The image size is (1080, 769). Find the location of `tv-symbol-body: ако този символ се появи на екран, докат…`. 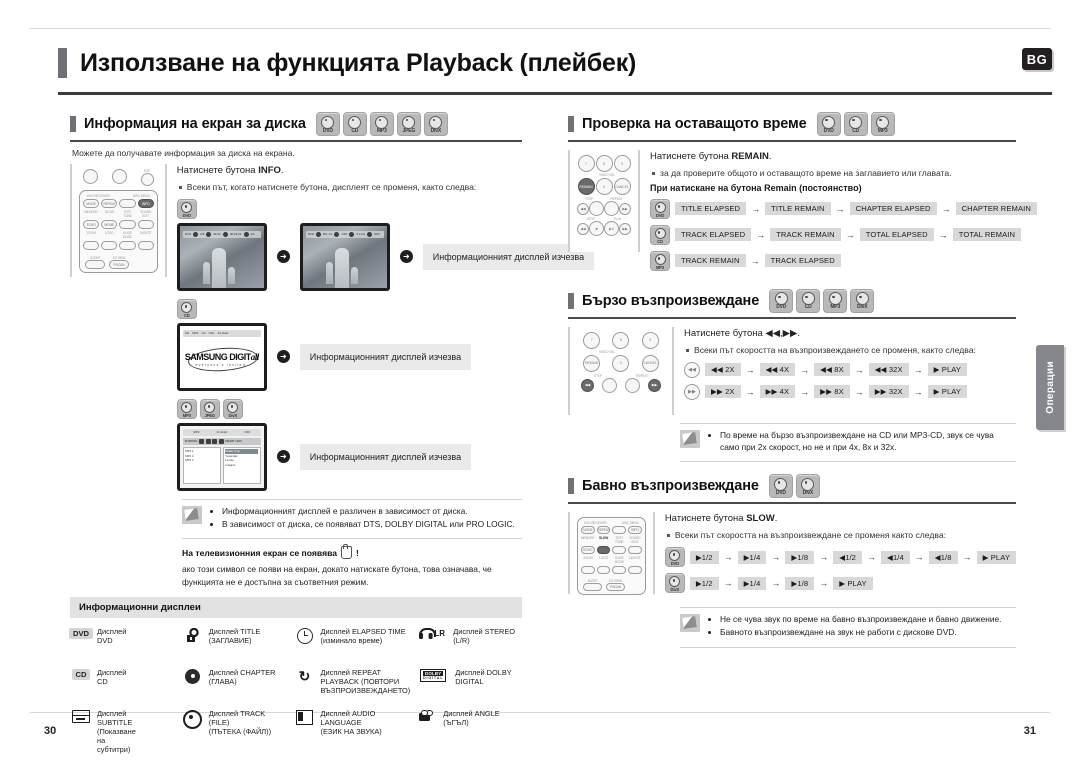

tv-symbol-body: ако този символ се появи на екран, докат… is located at coordinates (337, 575).